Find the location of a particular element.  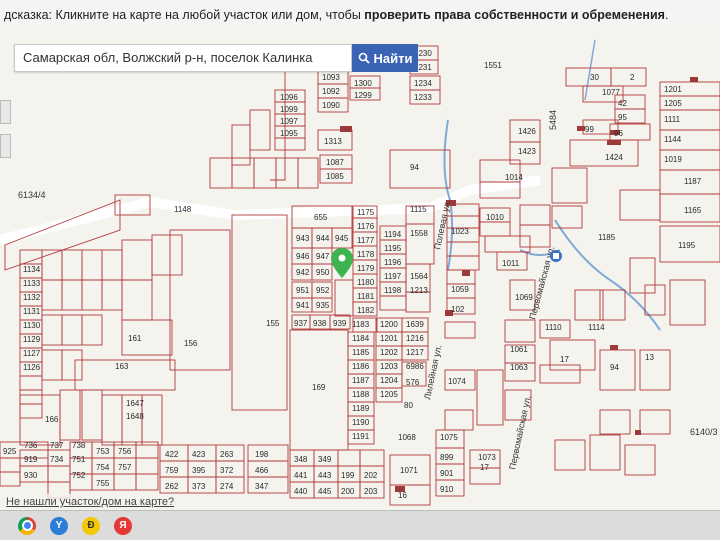

svg-text: 1185 is located at coordinates (361, 352).